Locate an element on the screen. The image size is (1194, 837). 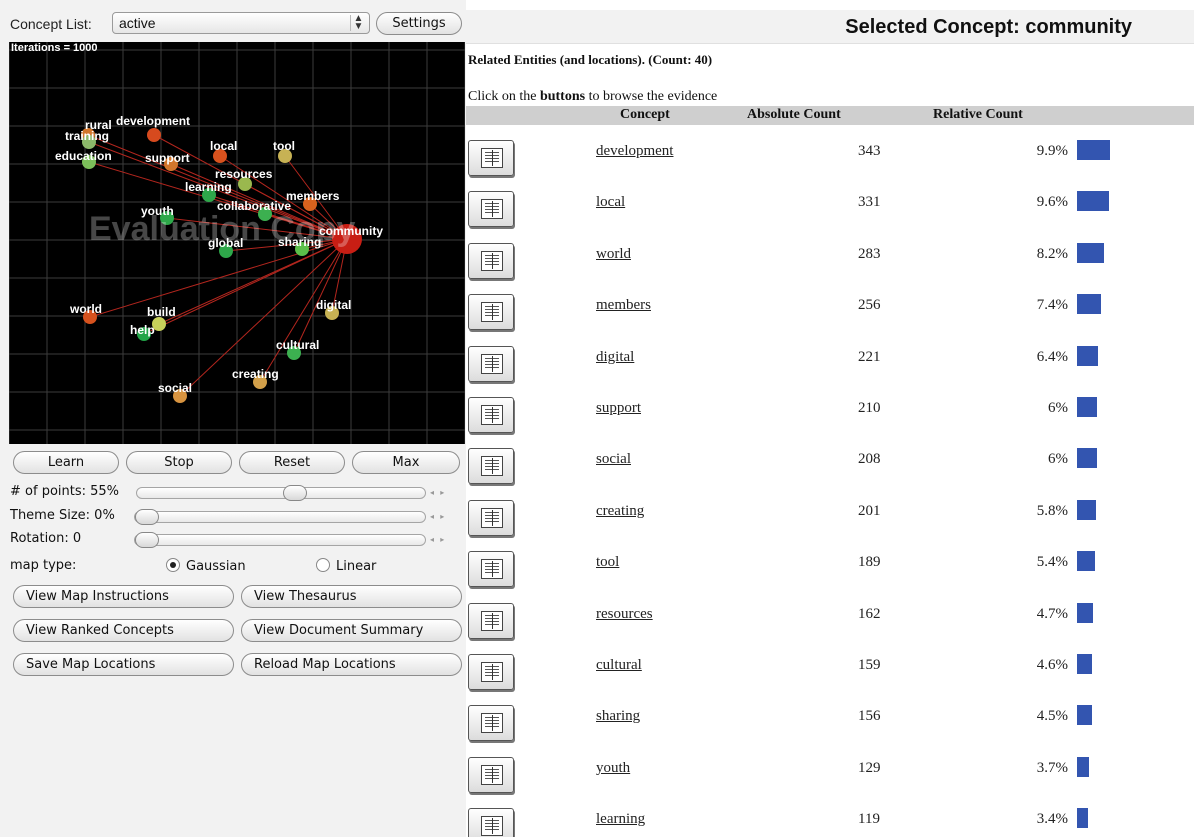
map-node is located at coordinates (154, 135).